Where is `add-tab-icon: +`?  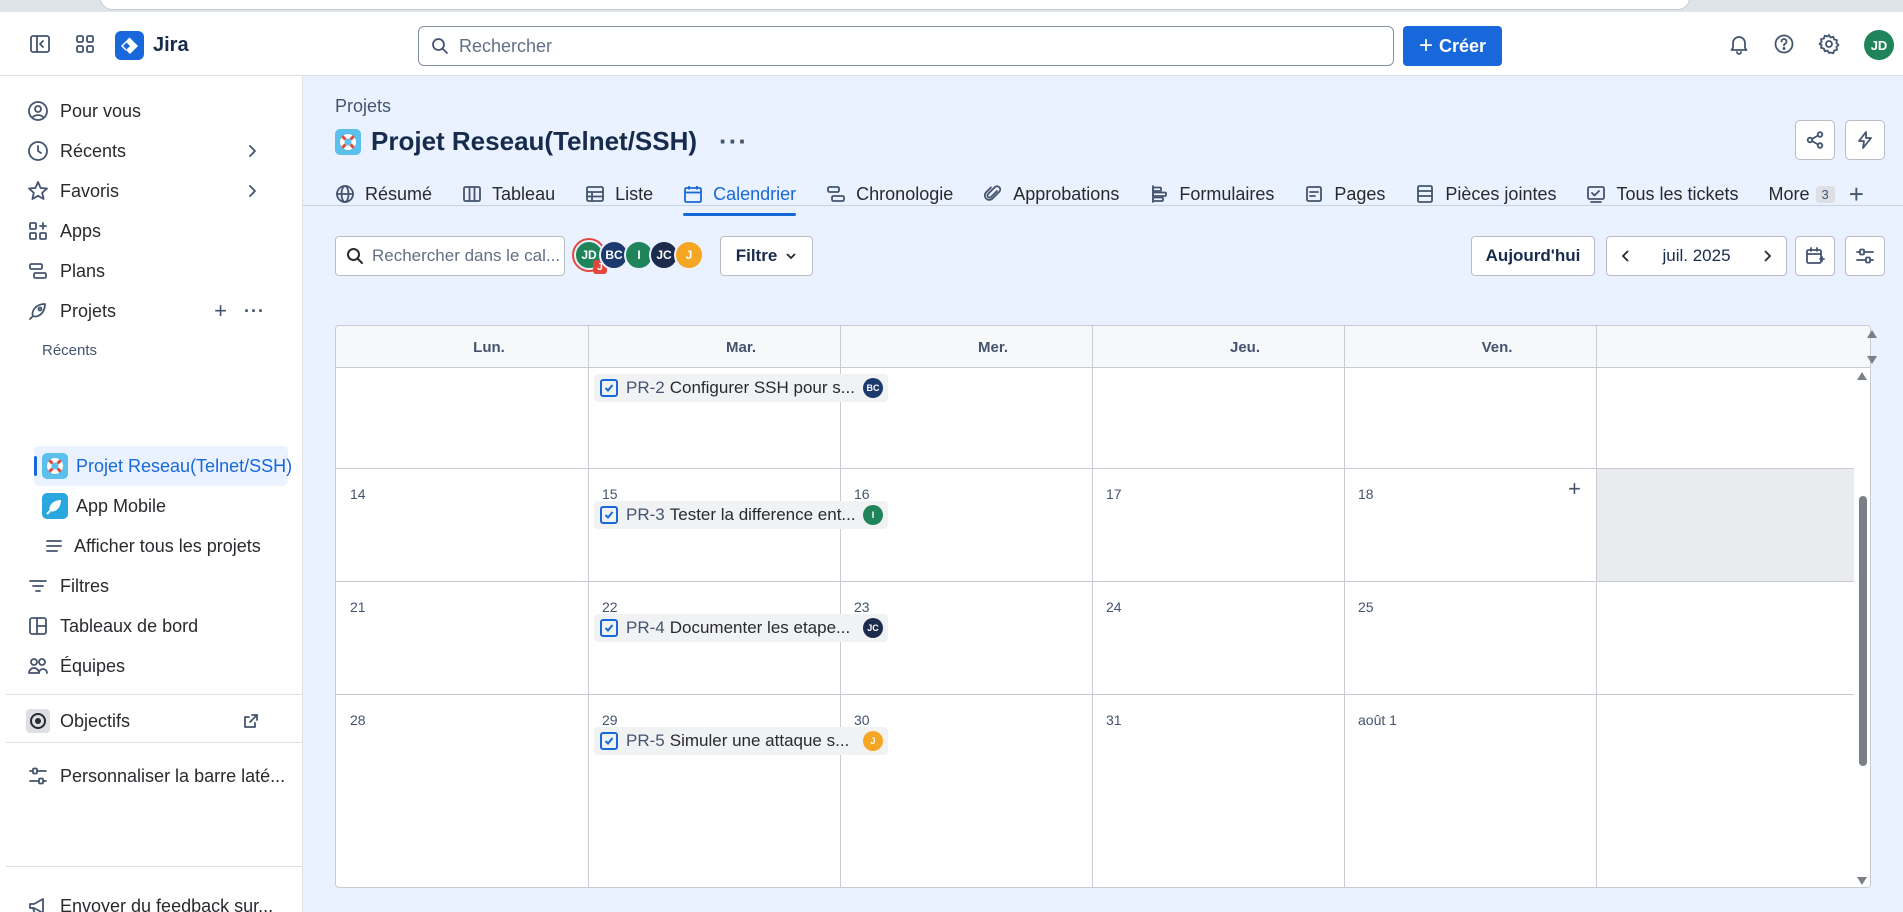 add-tab-icon: + is located at coordinates (1856, 194).